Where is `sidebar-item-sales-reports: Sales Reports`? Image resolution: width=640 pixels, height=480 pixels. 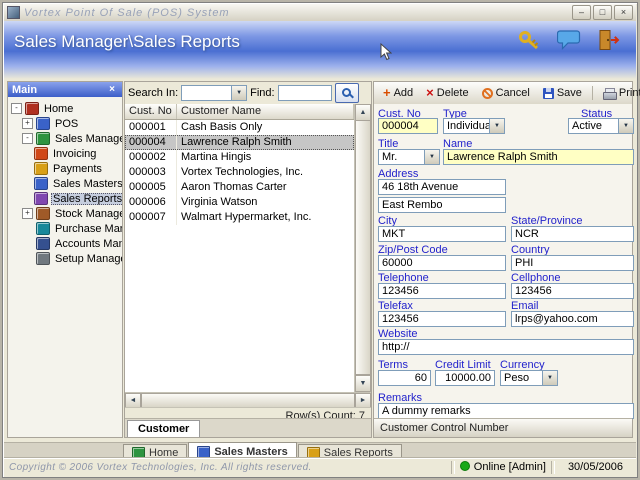 sidebar-item-sales-reports: Sales Reports is located at coordinates (65, 198).